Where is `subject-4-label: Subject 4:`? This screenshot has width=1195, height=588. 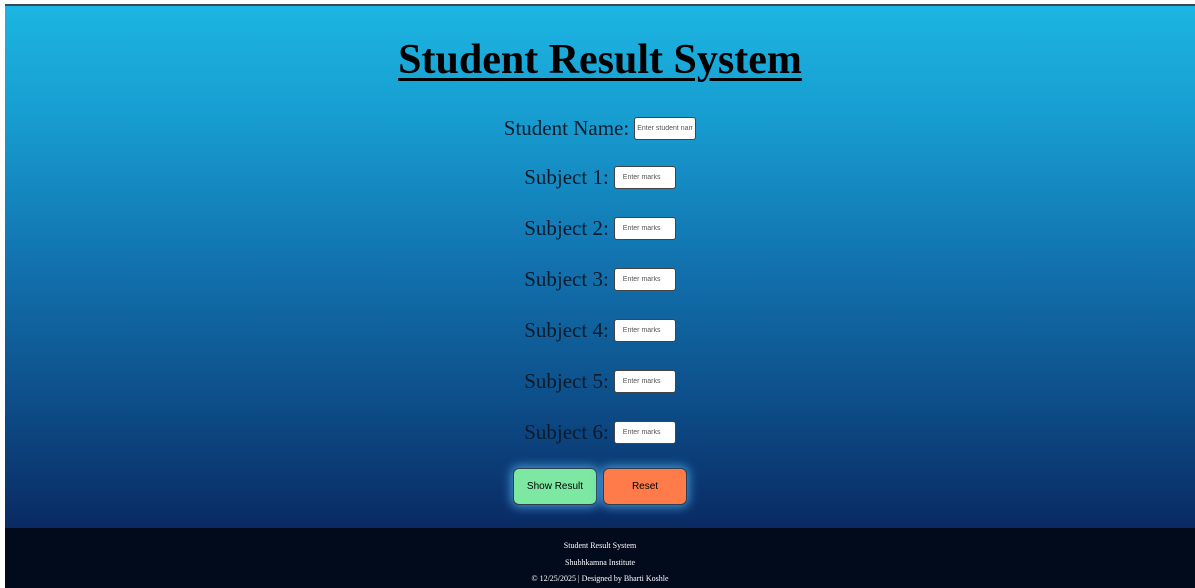 subject-4-label: Subject 4: is located at coordinates (566, 329).